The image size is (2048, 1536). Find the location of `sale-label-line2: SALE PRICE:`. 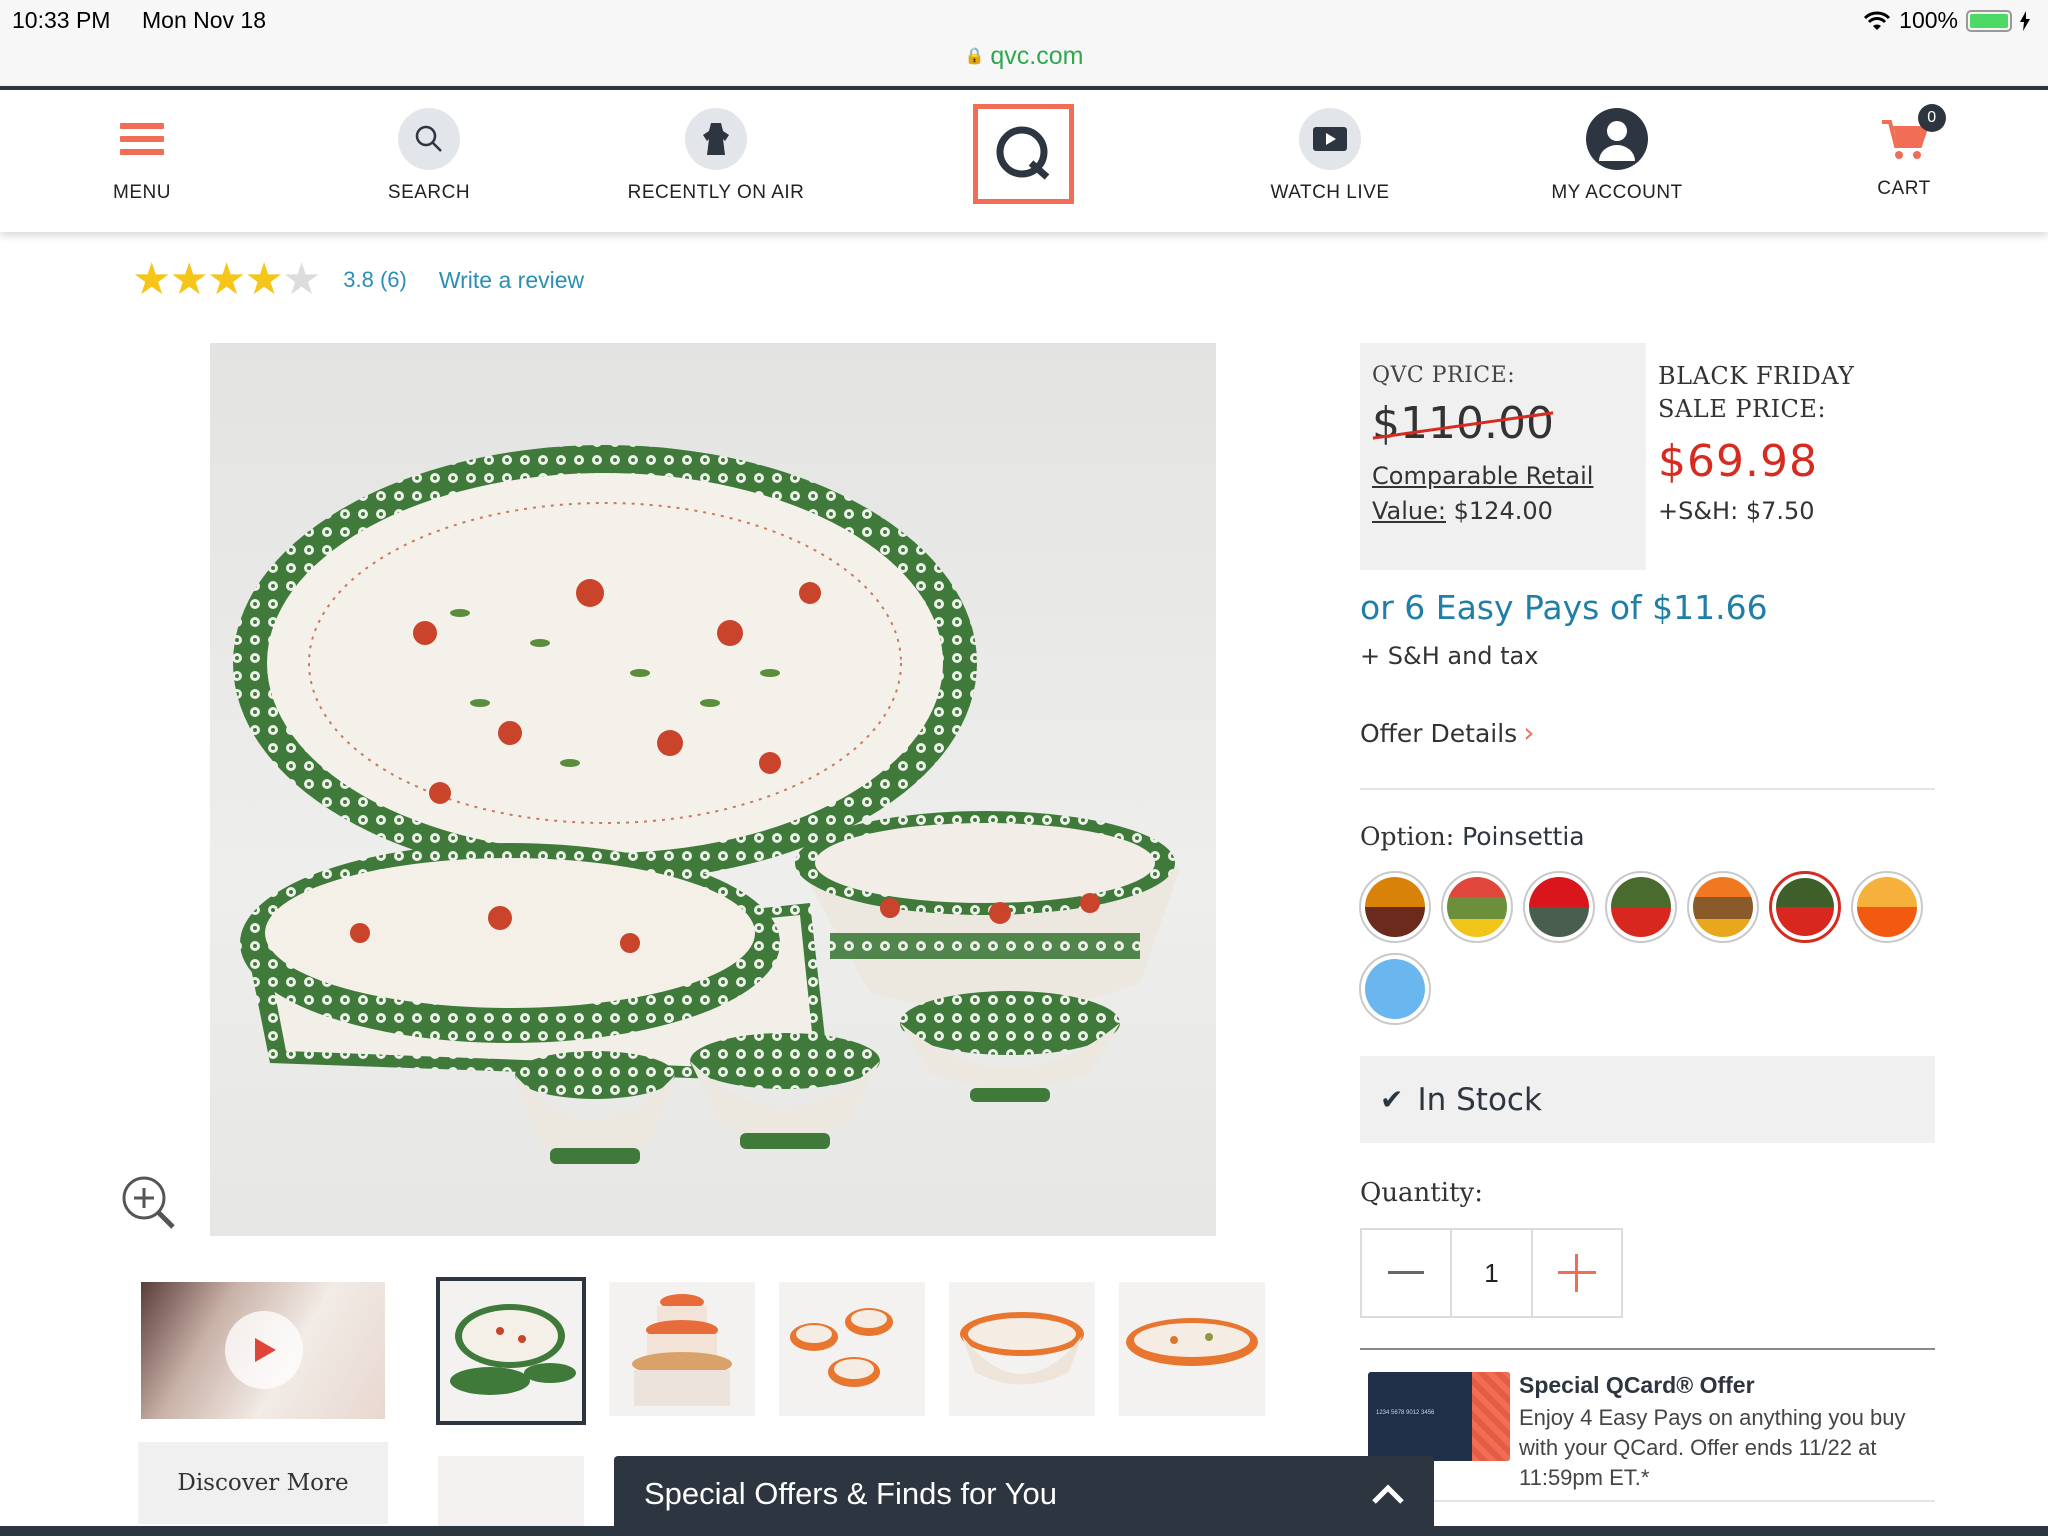

sale-label-line2: SALE PRICE: is located at coordinates (1742, 409).